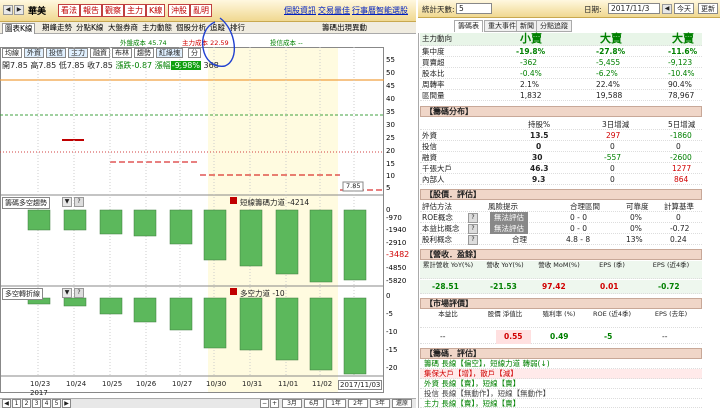 Image resolution: width=720 pixels, height=408 pixels. Describe the element at coordinates (708, 8) in the screenshot. I see `refresh-button: 更新` at that location.